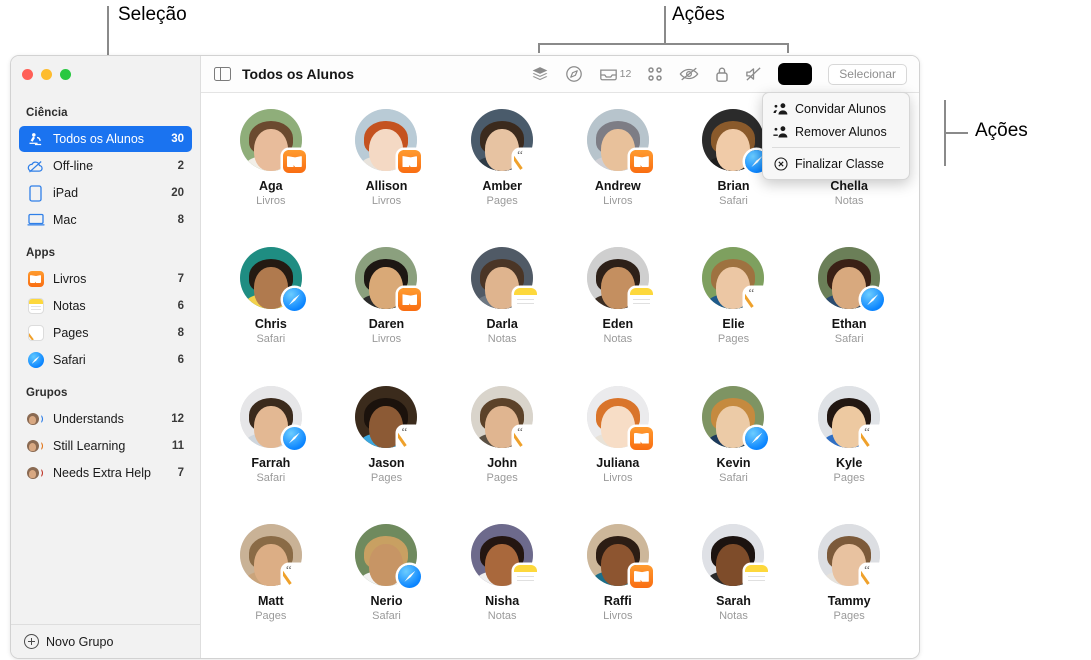 The width and height of the screenshot is (1091, 660). What do you see at coordinates (35, 166) in the screenshot?
I see `cloud-slash-icon` at bounding box center [35, 166].